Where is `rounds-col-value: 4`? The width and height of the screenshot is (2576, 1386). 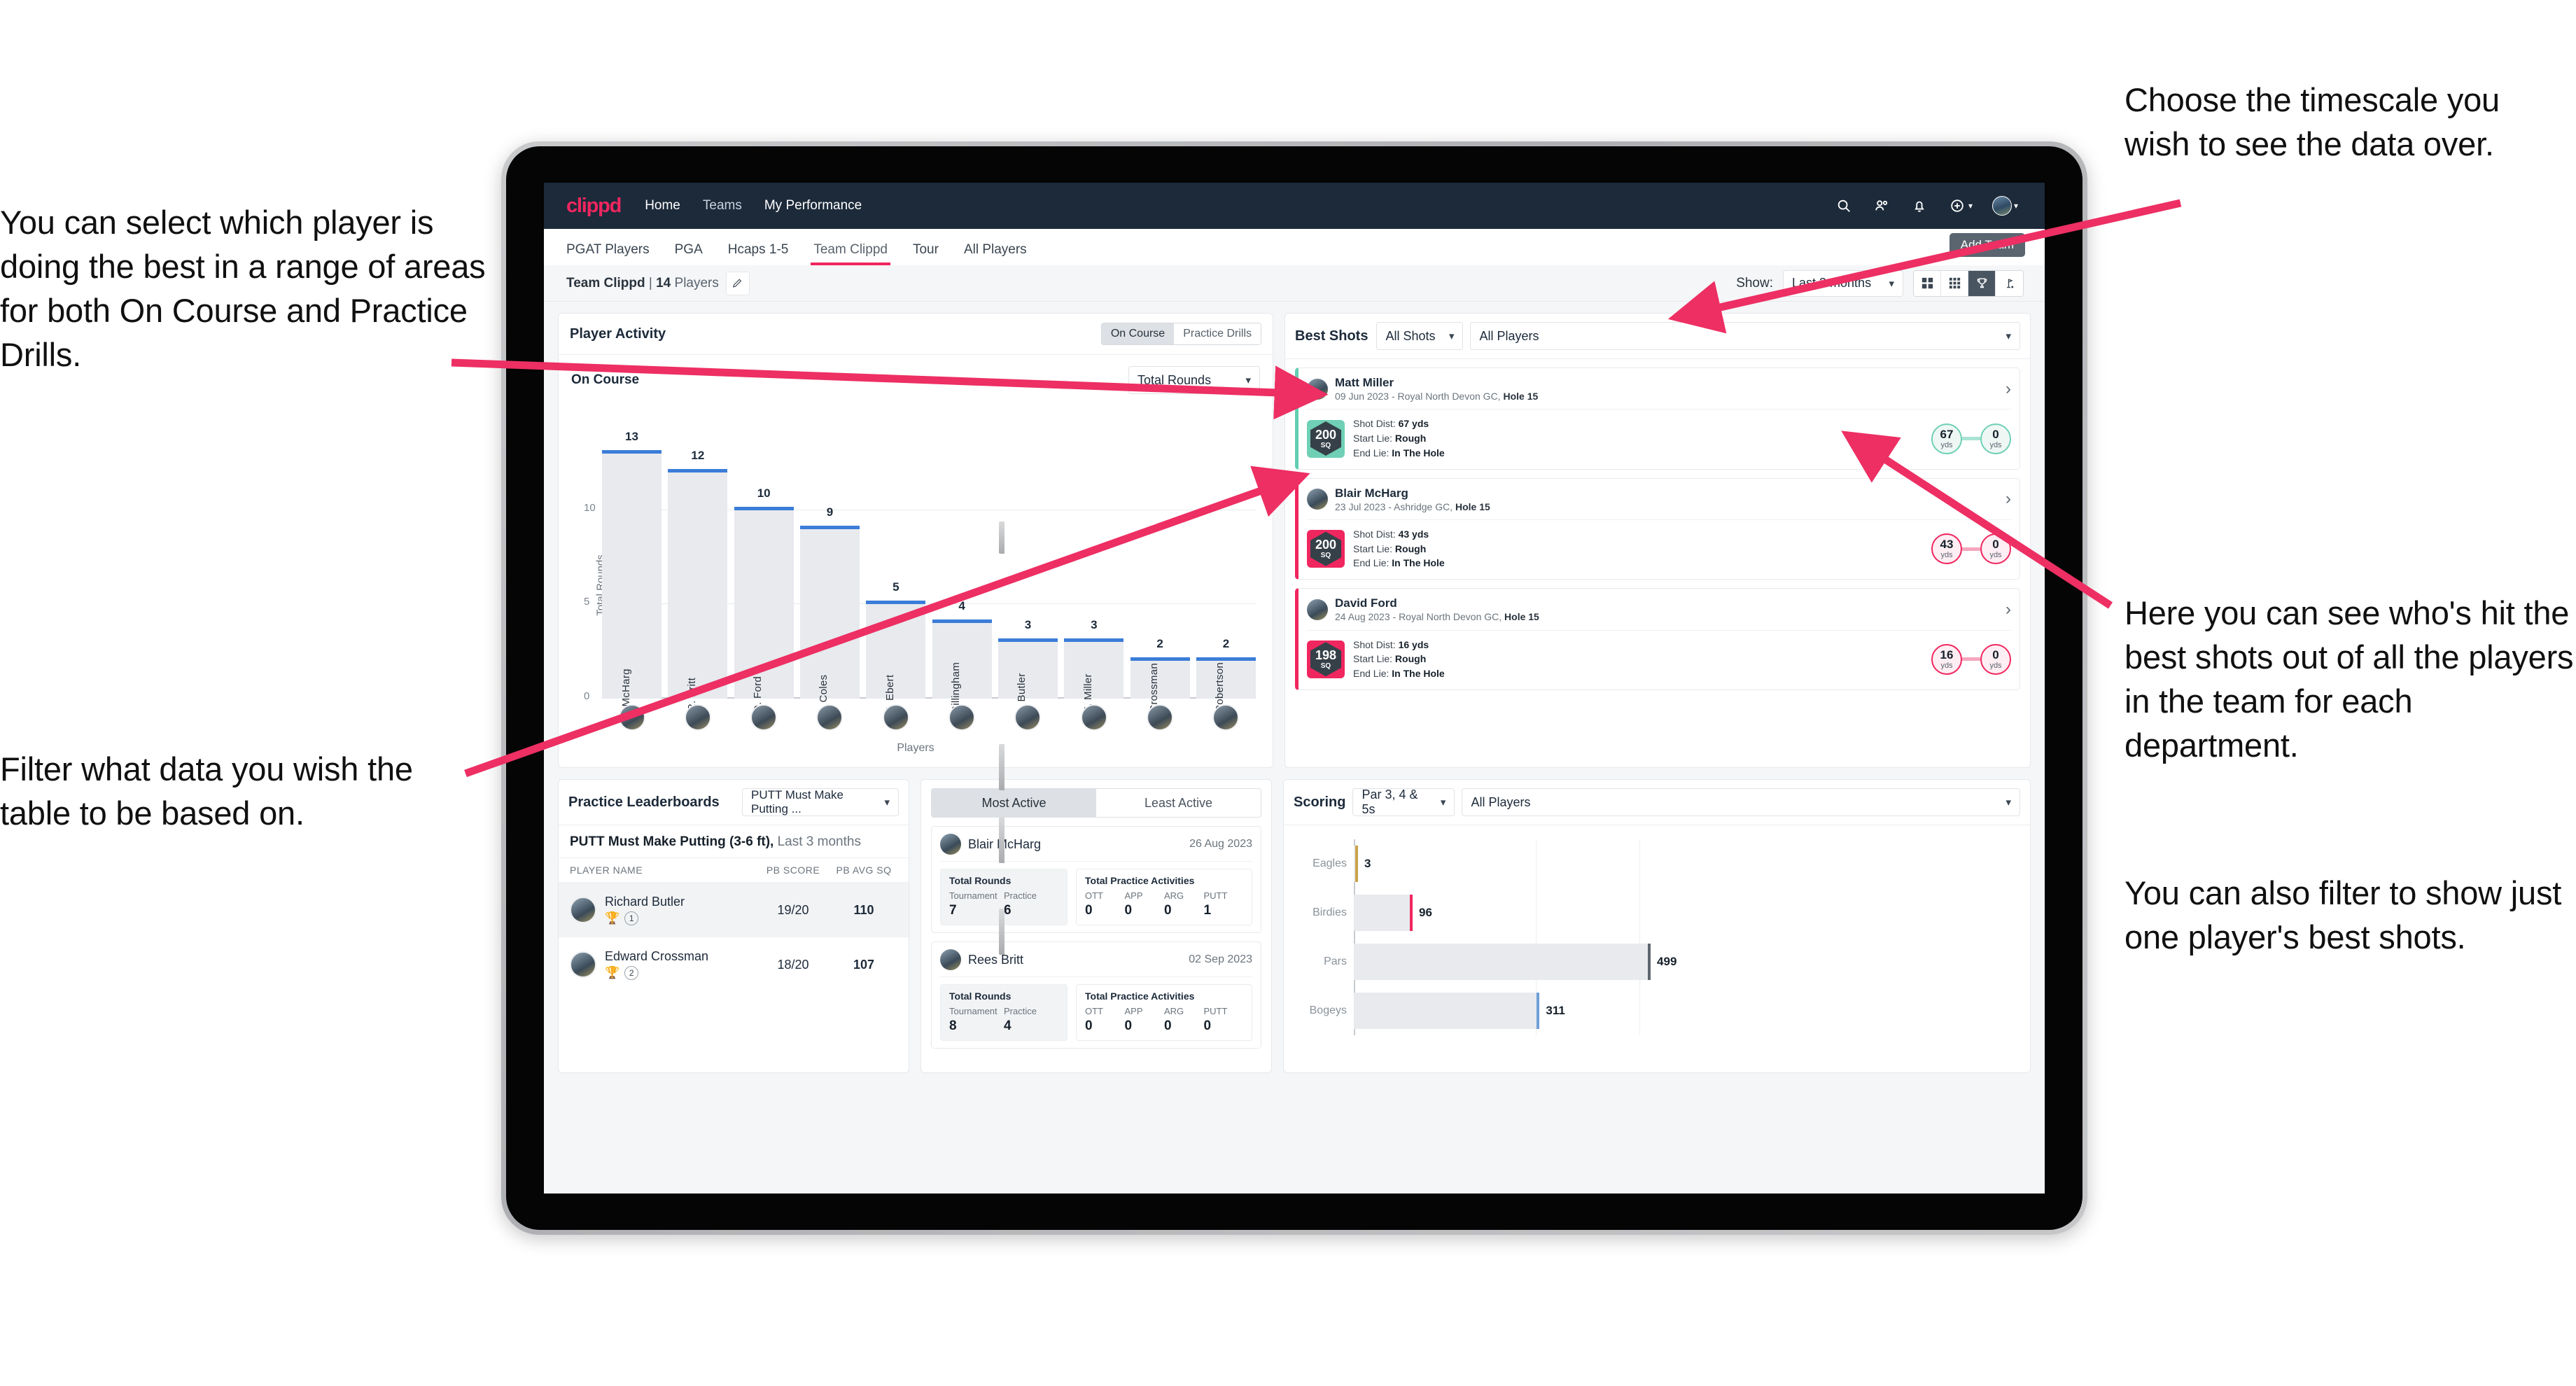 rounds-col-value: 4 is located at coordinates (1007, 1025).